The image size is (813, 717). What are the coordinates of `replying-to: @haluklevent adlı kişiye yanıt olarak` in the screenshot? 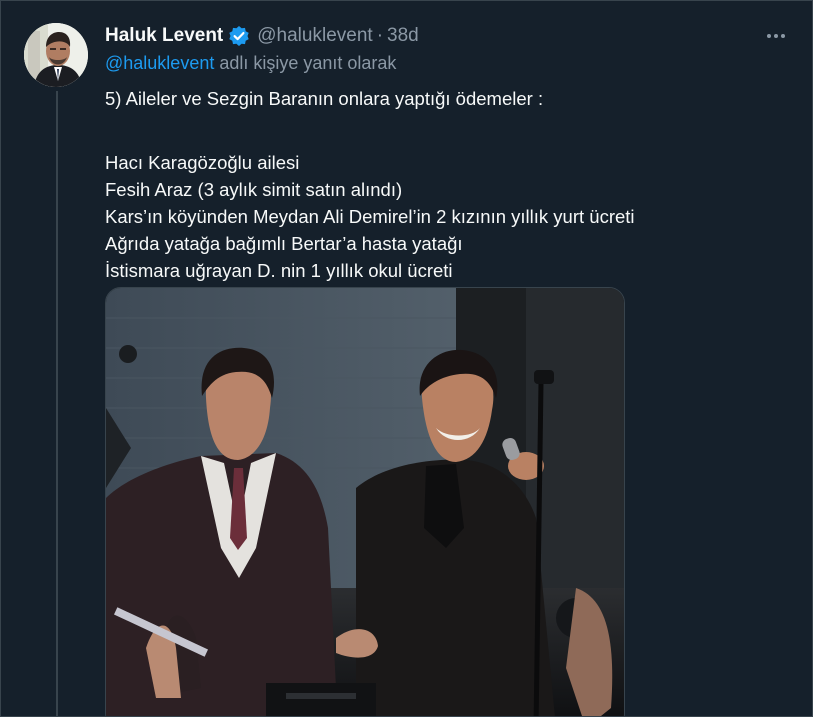 It's located at (250, 63).